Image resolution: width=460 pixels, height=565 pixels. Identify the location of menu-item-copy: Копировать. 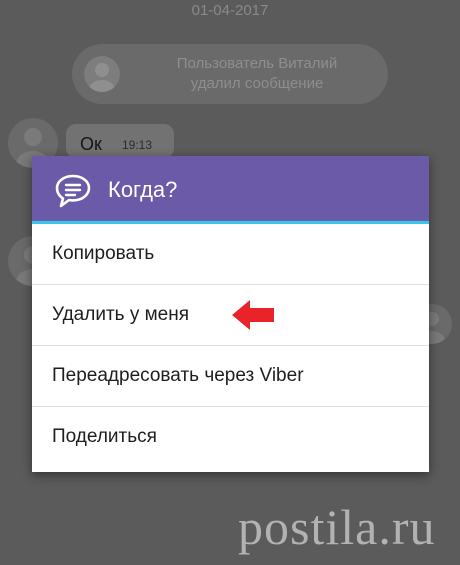
(230, 254).